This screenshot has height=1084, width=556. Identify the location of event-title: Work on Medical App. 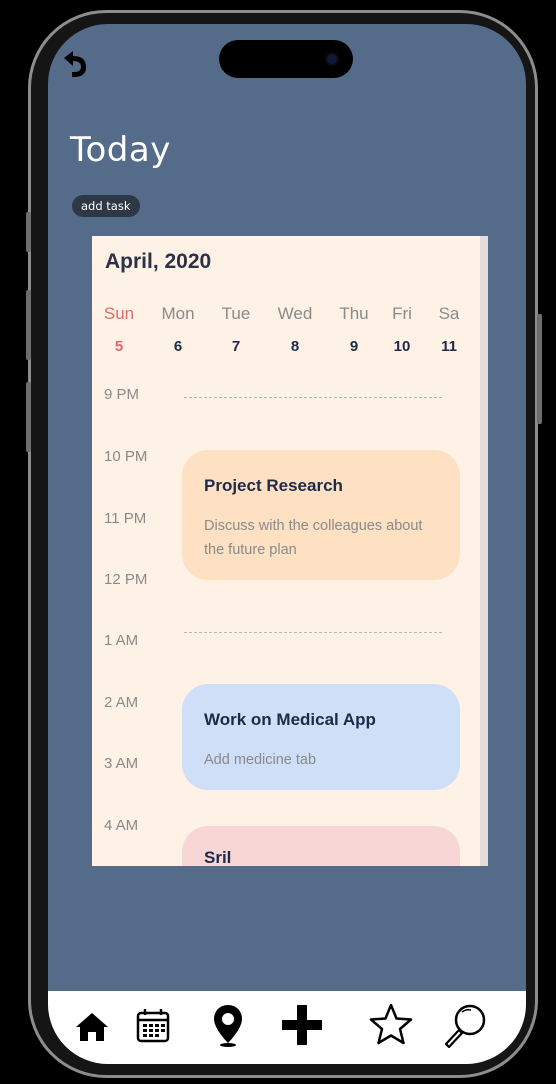
(290, 719).